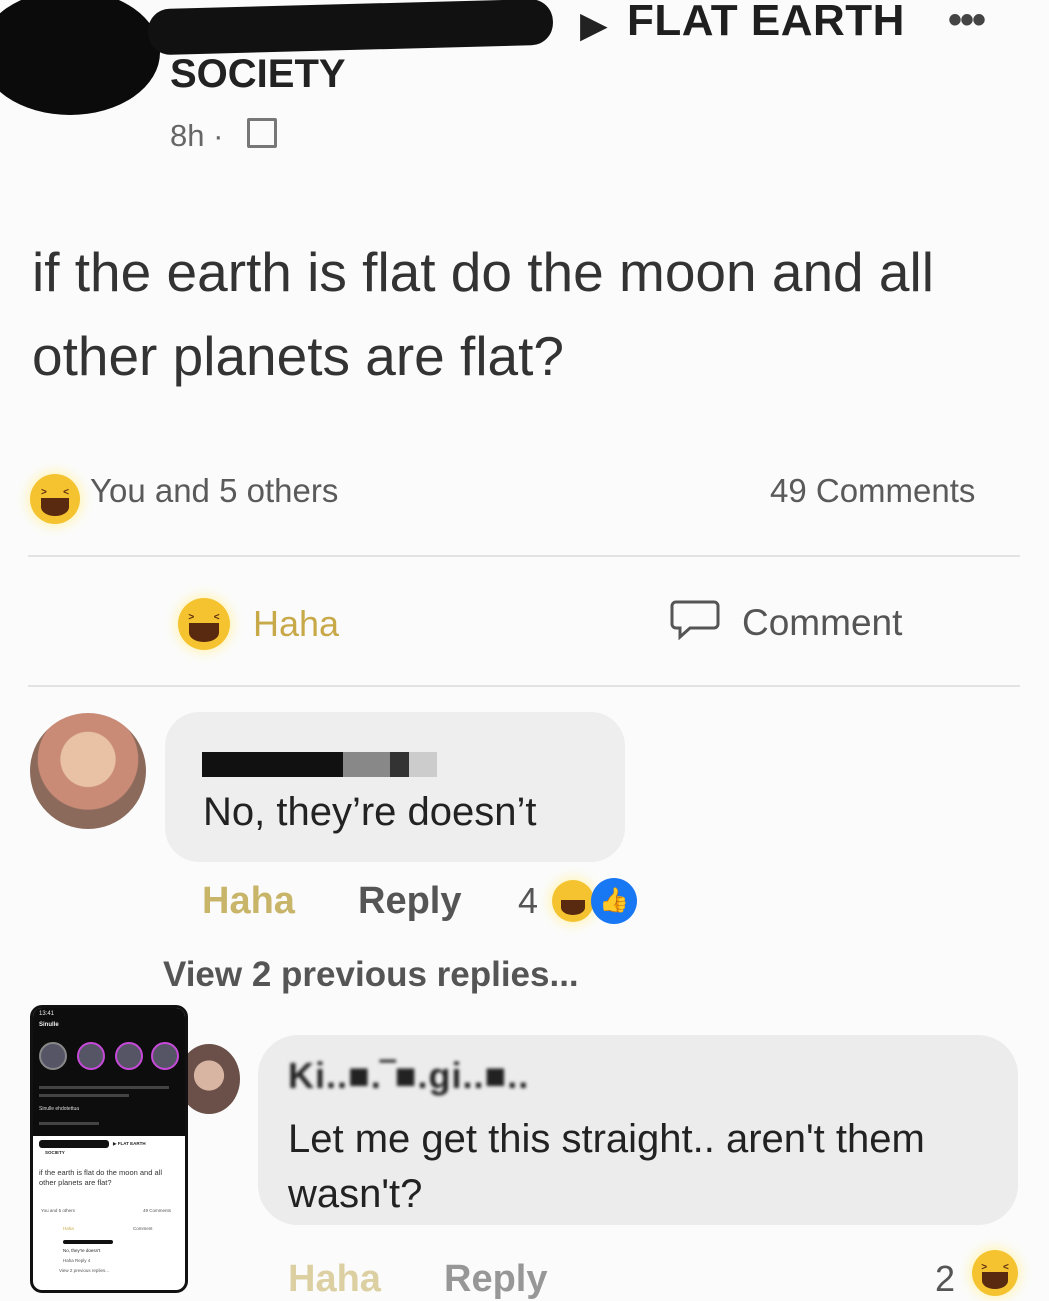 The height and width of the screenshot is (1301, 1049). I want to click on globe-icon, so click(262, 133).